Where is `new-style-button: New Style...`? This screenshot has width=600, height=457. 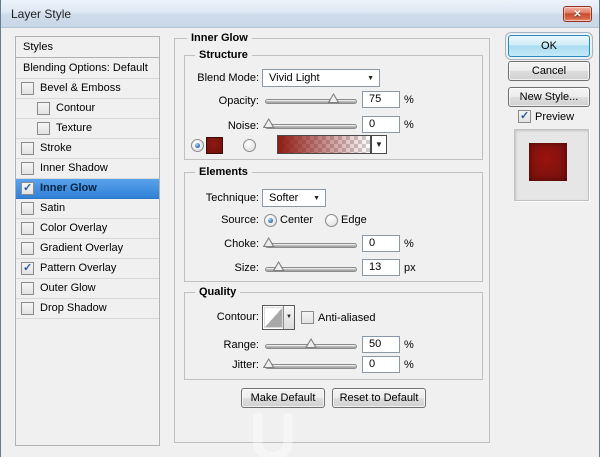
new-style-button: New Style... is located at coordinates (549, 97).